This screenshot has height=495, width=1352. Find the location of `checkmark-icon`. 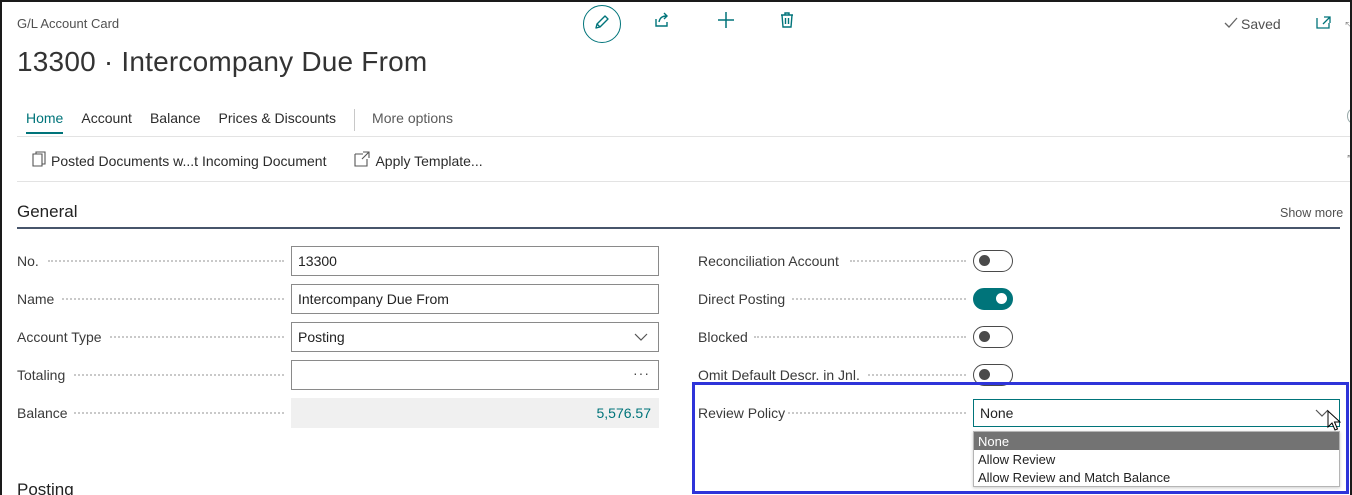

checkmark-icon is located at coordinates (1231, 24).